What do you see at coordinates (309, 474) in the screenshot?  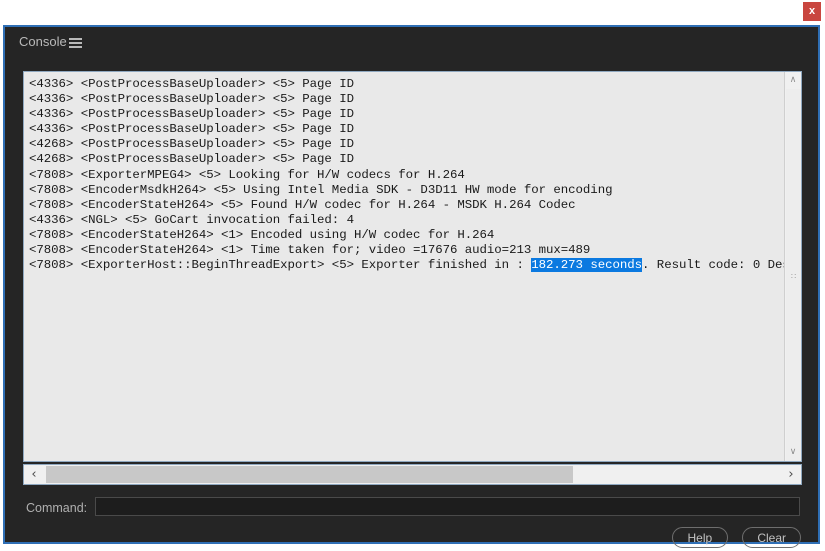 I see `horizontal-scrollbar-thumb` at bounding box center [309, 474].